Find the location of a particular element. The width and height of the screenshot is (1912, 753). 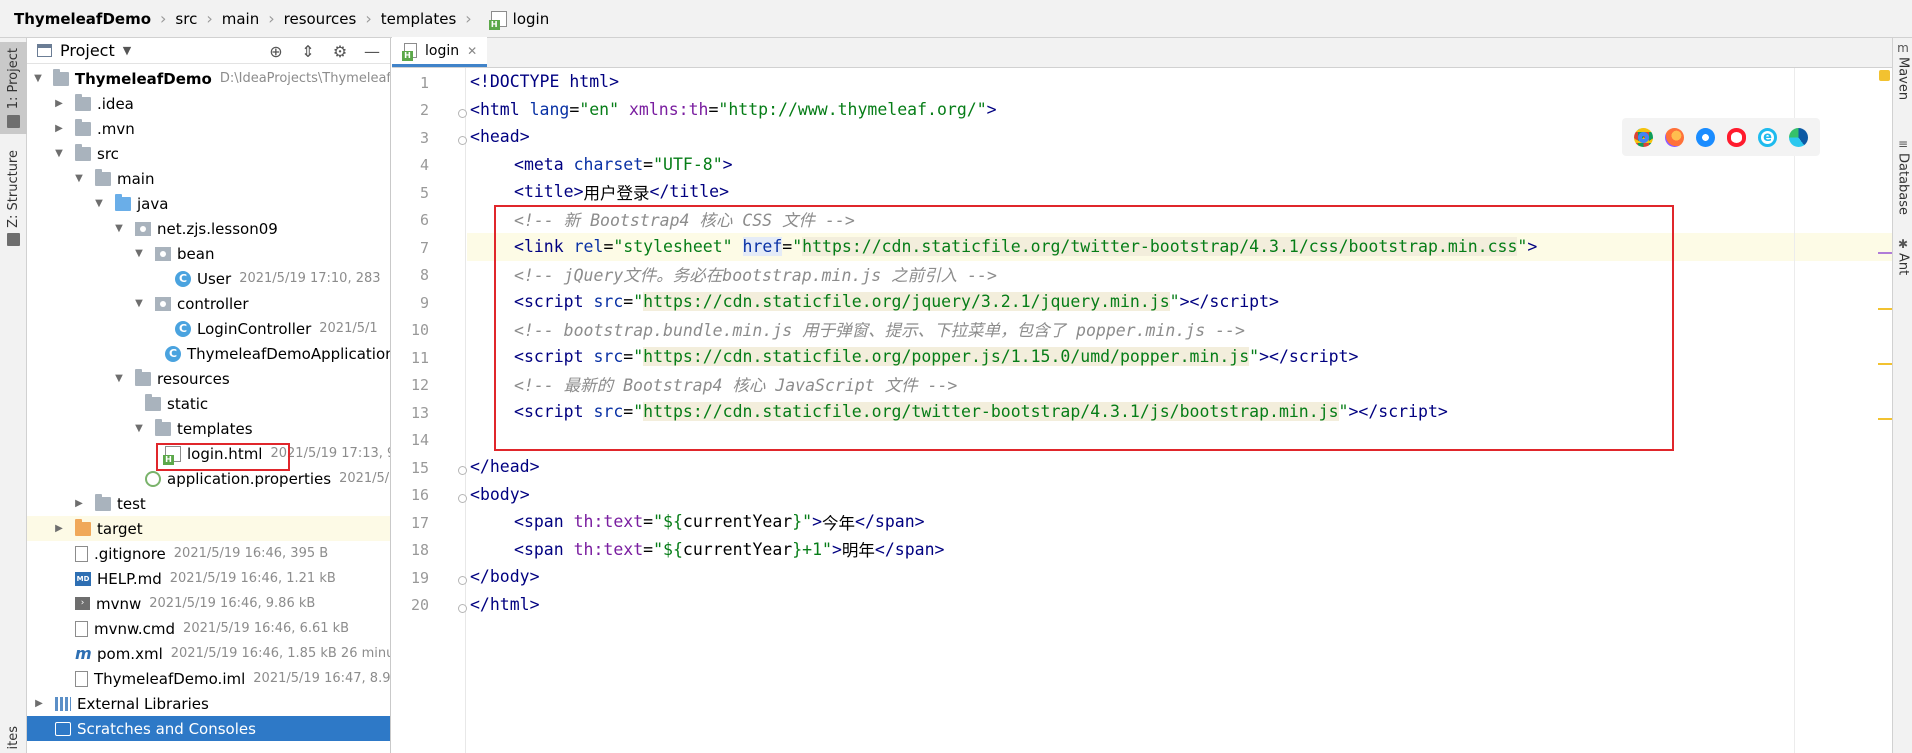

tool-tab-structure: Z: Structure is located at coordinates (13, 198).